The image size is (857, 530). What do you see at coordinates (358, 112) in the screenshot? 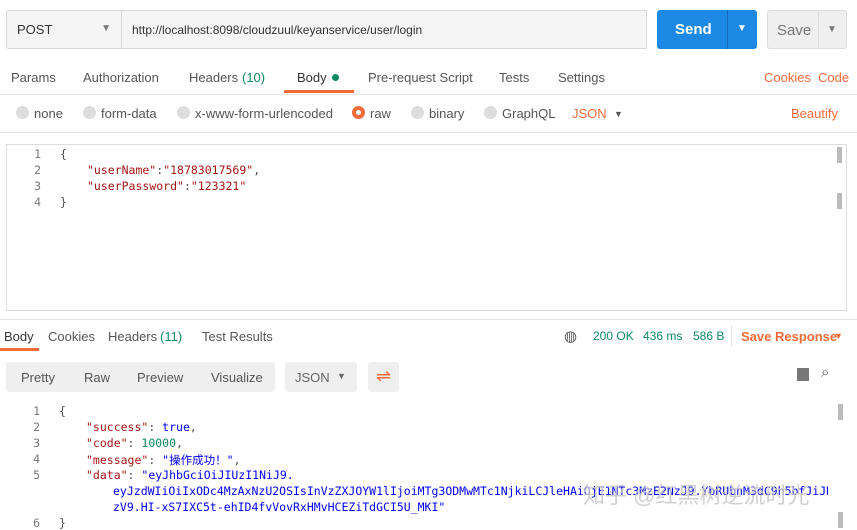
I see `radio-raw` at bounding box center [358, 112].